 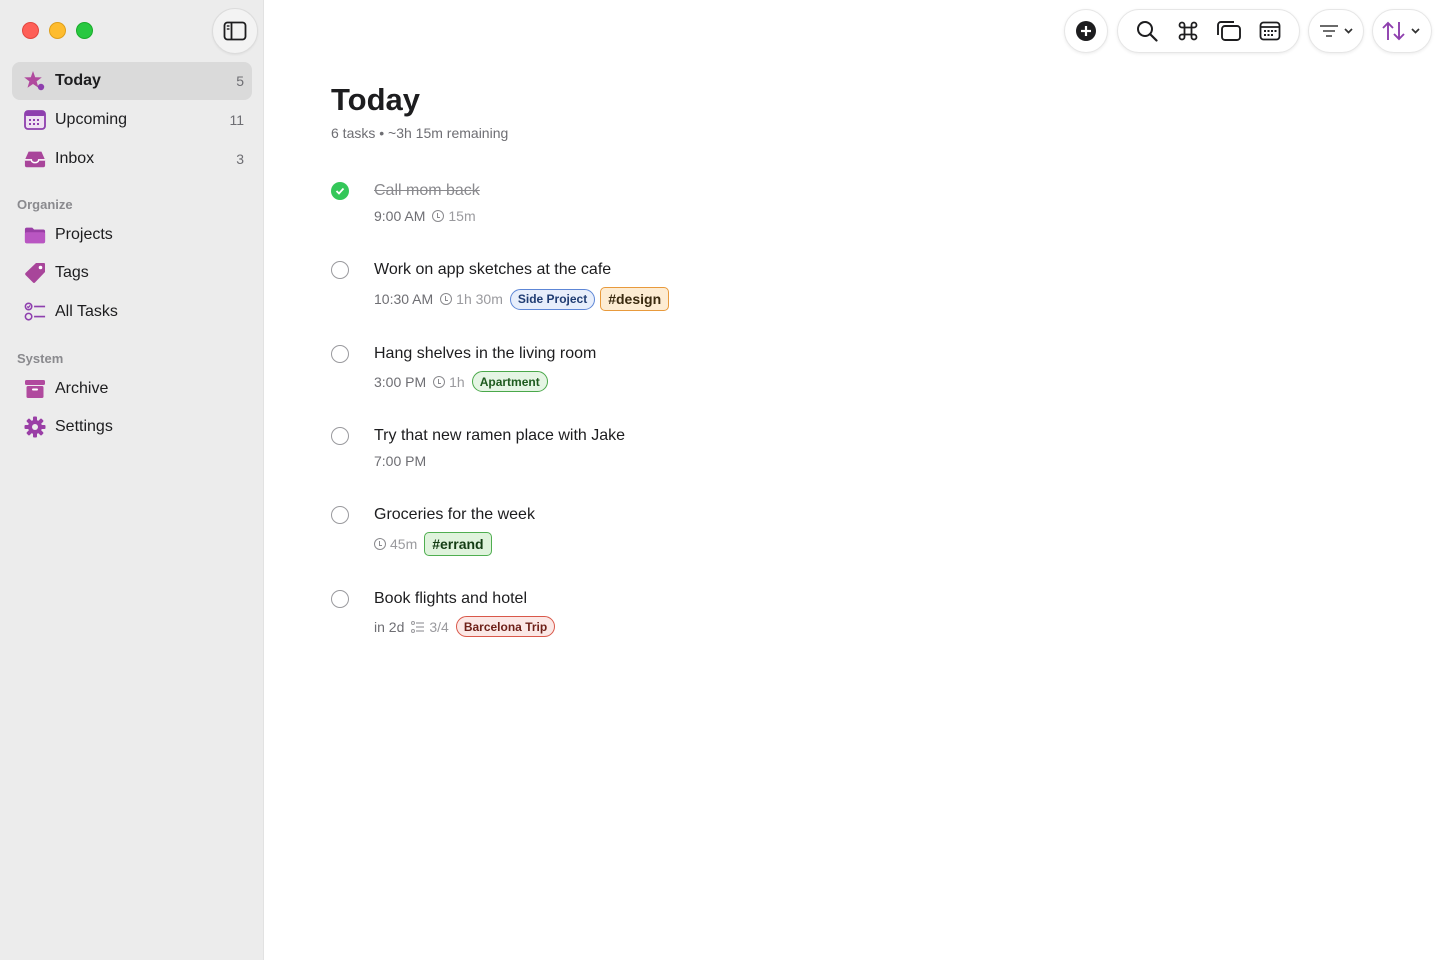 What do you see at coordinates (45, 204) in the screenshot?
I see `section-header-organize: Organize` at bounding box center [45, 204].